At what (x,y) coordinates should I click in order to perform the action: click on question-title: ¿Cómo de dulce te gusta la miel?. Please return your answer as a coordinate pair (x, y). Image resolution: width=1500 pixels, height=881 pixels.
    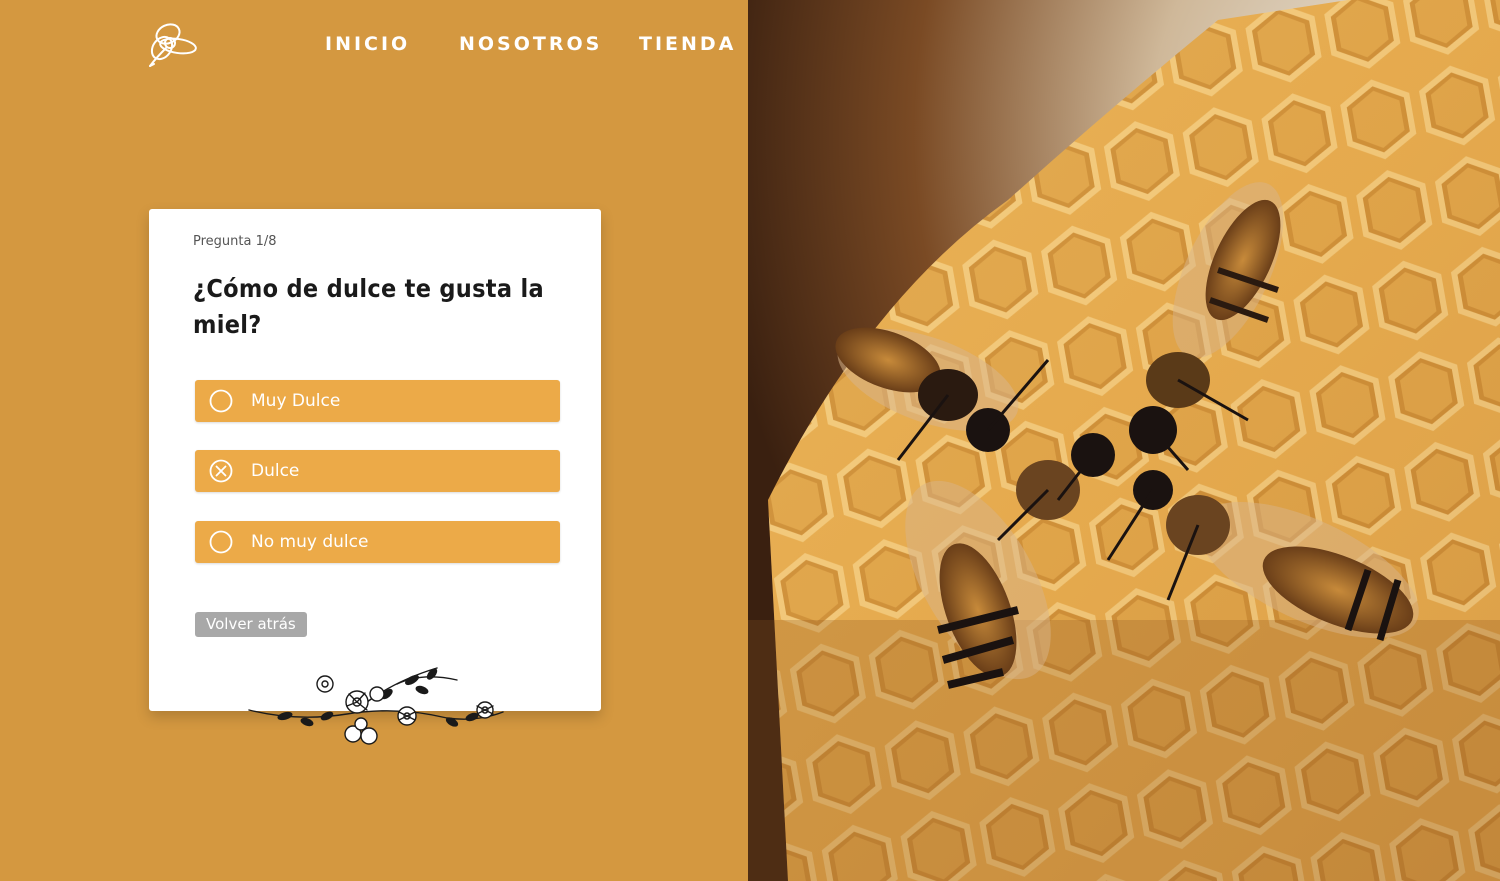
    Looking at the image, I should click on (368, 306).